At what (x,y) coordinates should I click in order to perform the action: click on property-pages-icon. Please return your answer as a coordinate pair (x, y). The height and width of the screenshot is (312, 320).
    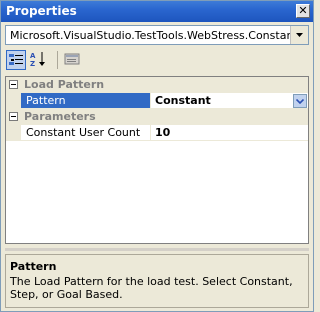
    Looking at the image, I should click on (72, 59).